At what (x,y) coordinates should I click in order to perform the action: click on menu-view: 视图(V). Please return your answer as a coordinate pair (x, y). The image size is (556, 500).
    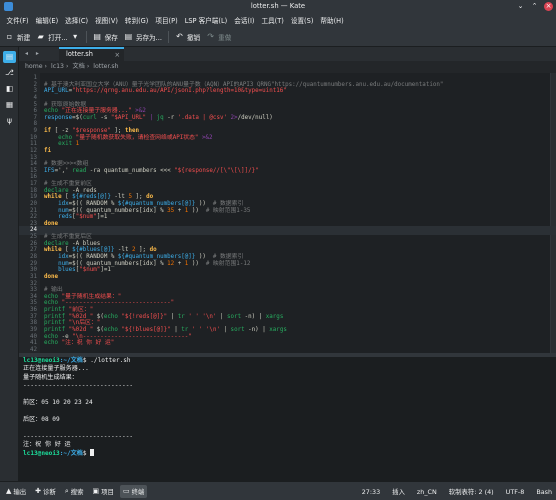
    Looking at the image, I should click on (107, 20).